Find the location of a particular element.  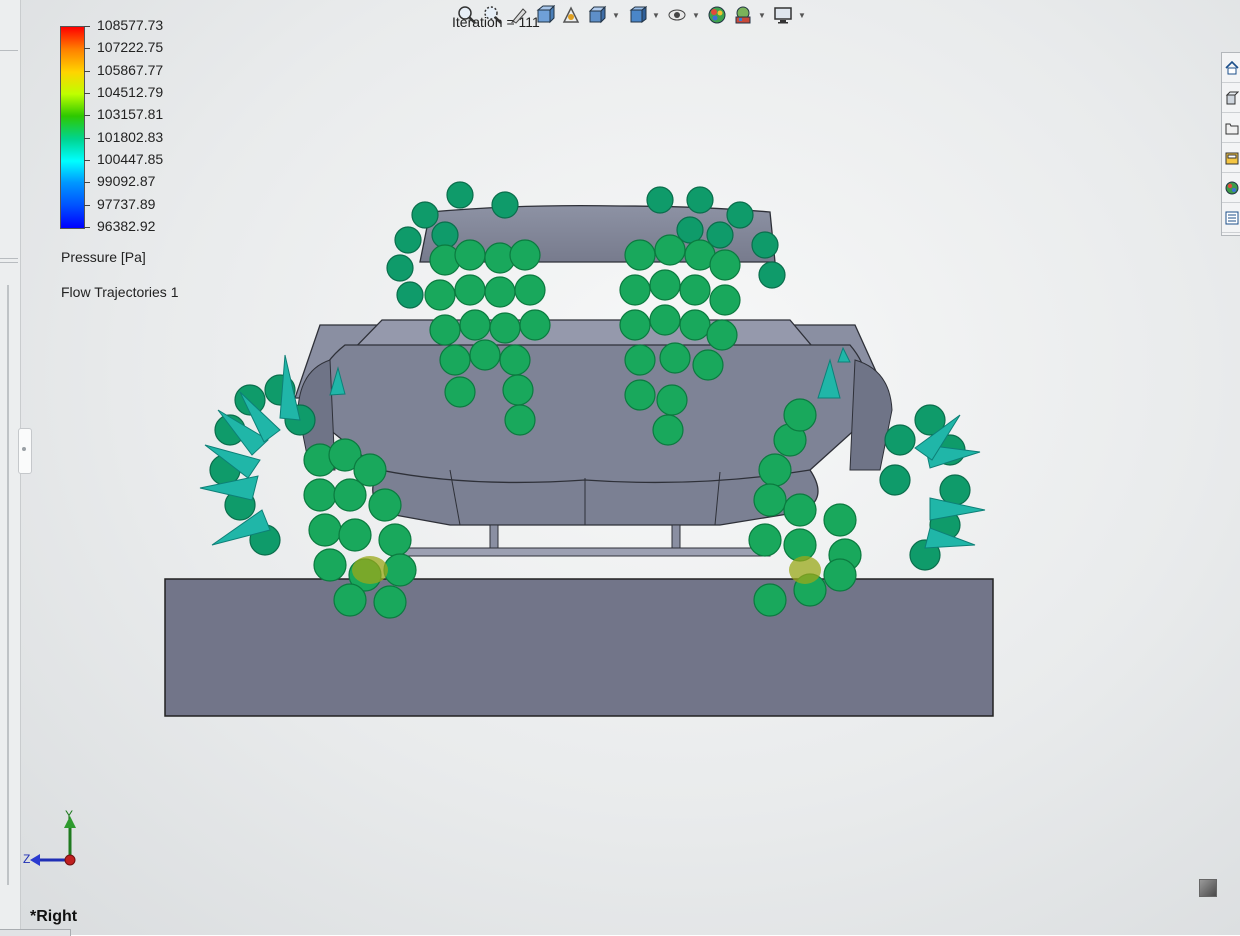

zoom-to-area-icon is located at coordinates (493, 15).